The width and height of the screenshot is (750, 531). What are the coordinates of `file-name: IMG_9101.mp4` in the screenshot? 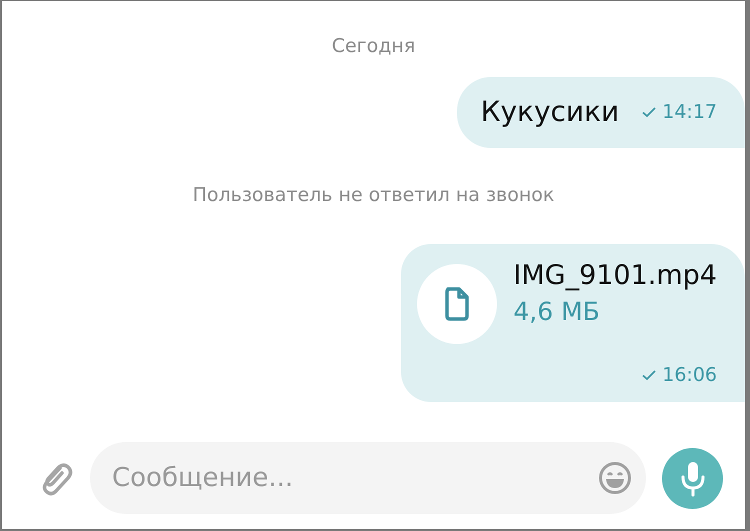 It's located at (615, 275).